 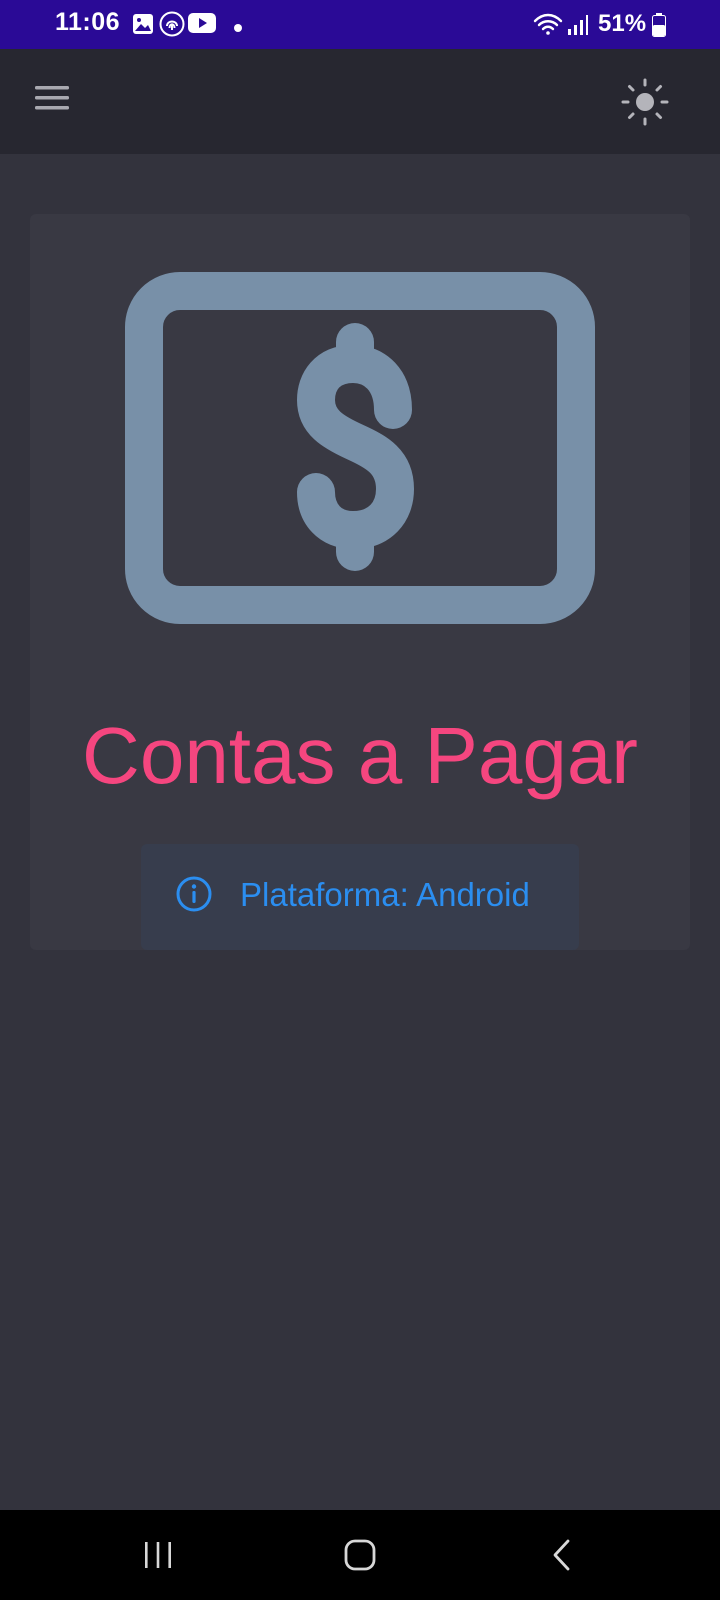 What do you see at coordinates (360, 448) in the screenshot?
I see `money-bill-dollar-icon` at bounding box center [360, 448].